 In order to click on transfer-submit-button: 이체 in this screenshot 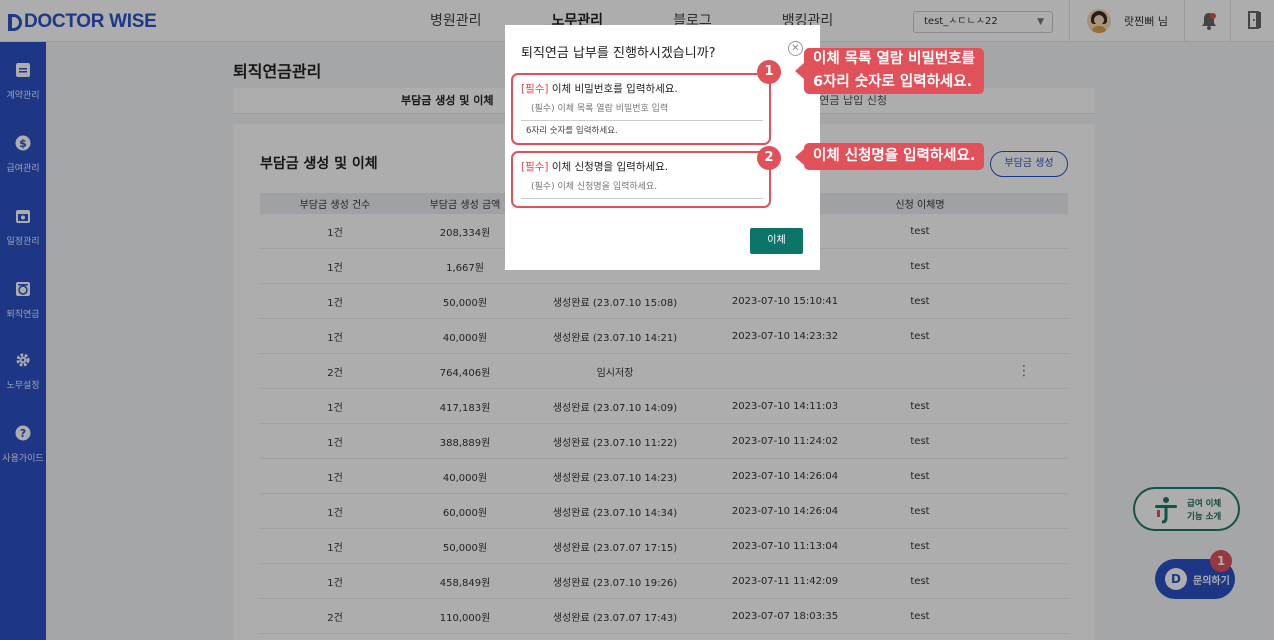, I will do `click(776, 241)`.